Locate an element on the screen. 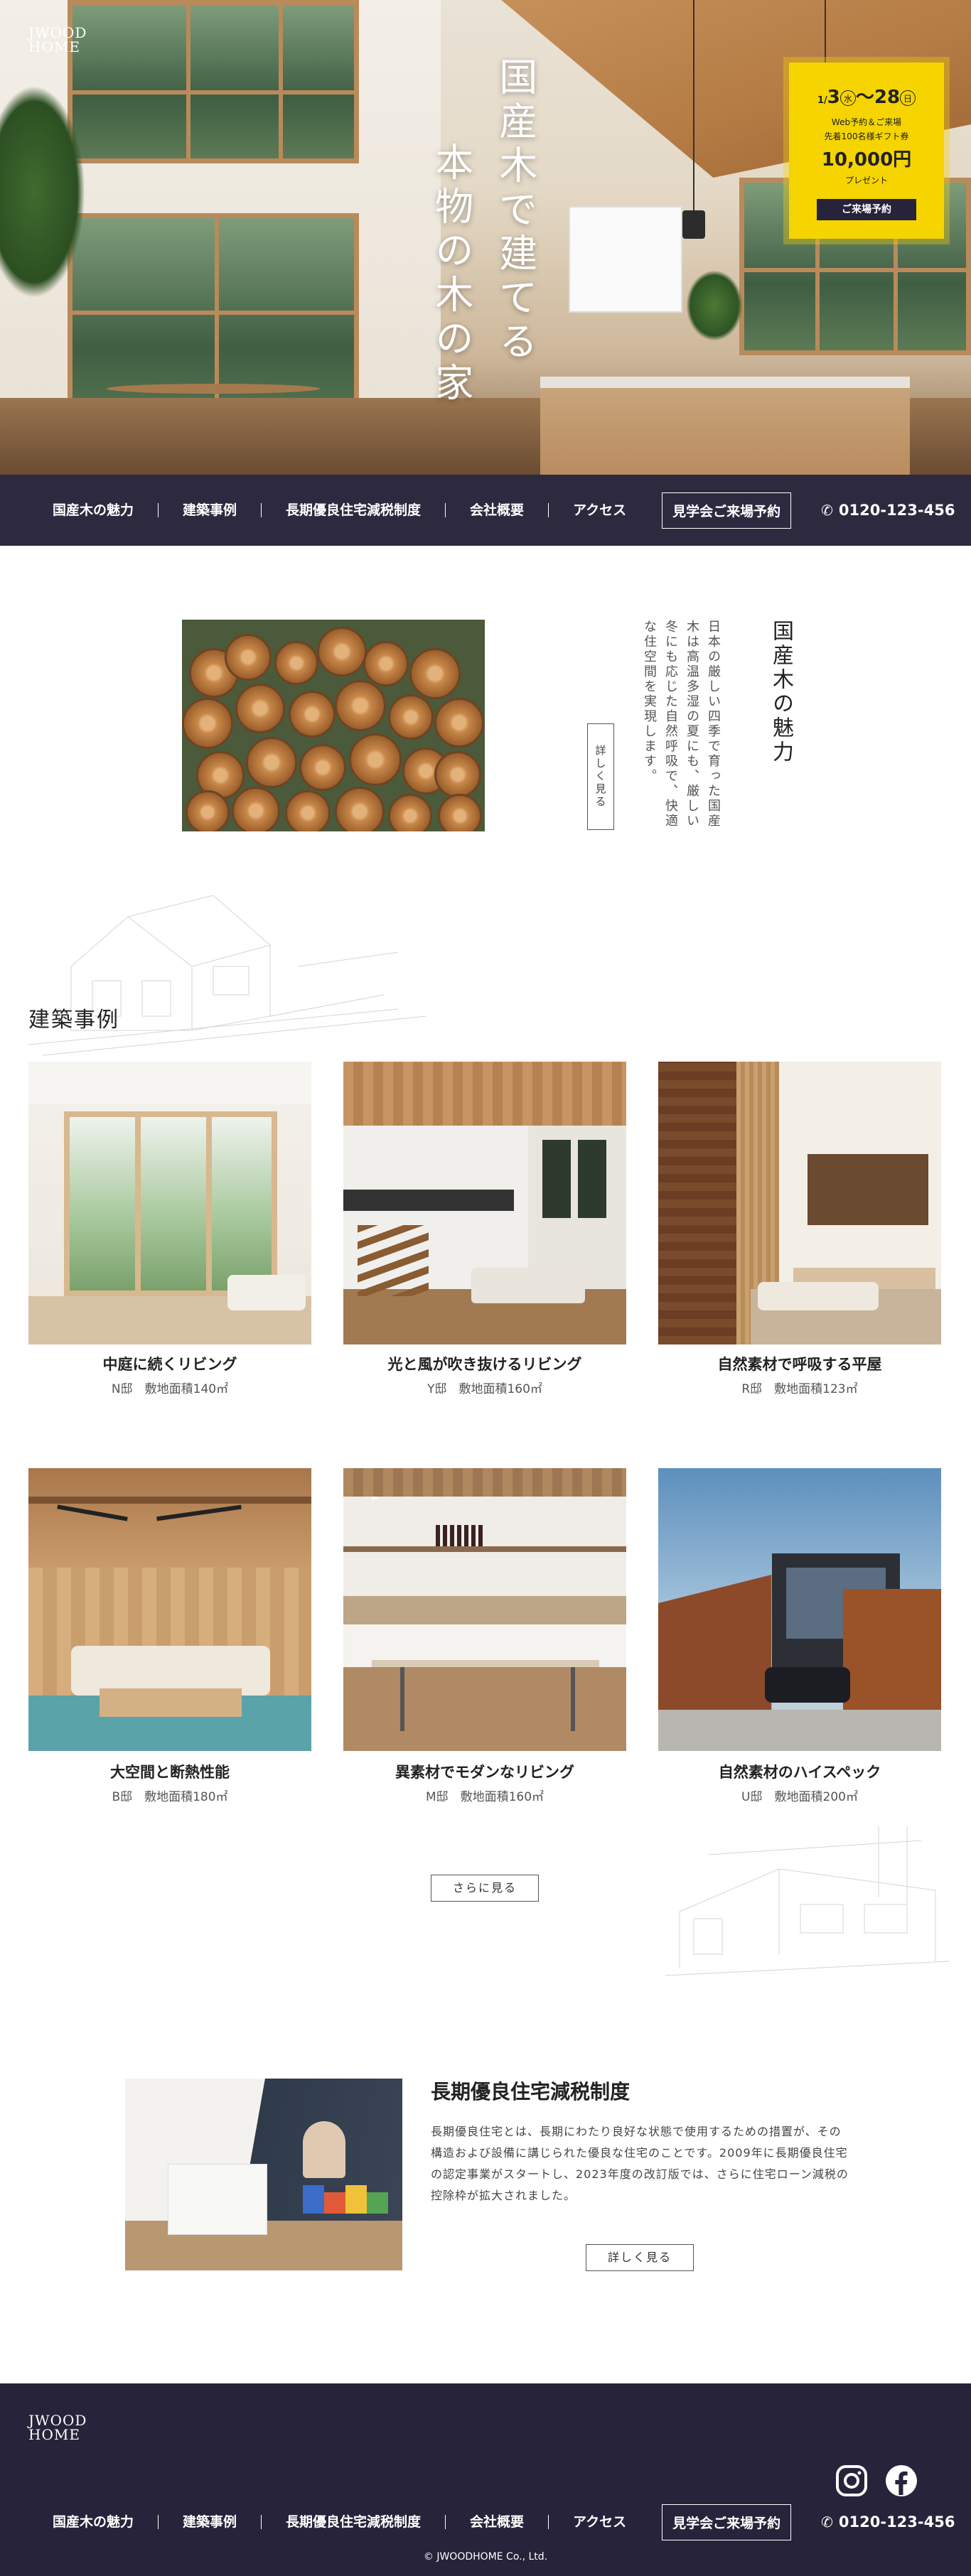  footer-nav-item-tax: 長期優良住宅減税制度 is located at coordinates (354, 2522).